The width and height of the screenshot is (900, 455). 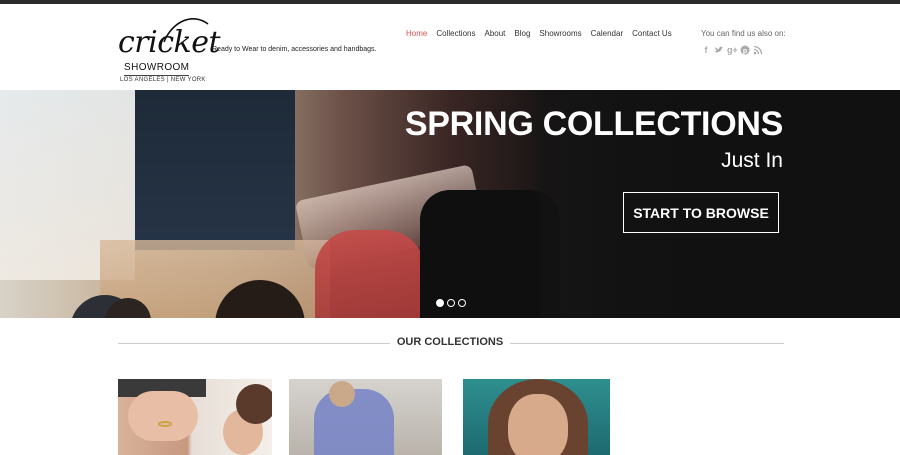 What do you see at coordinates (560, 33) in the screenshot?
I see `nav-showrooms: Showrooms` at bounding box center [560, 33].